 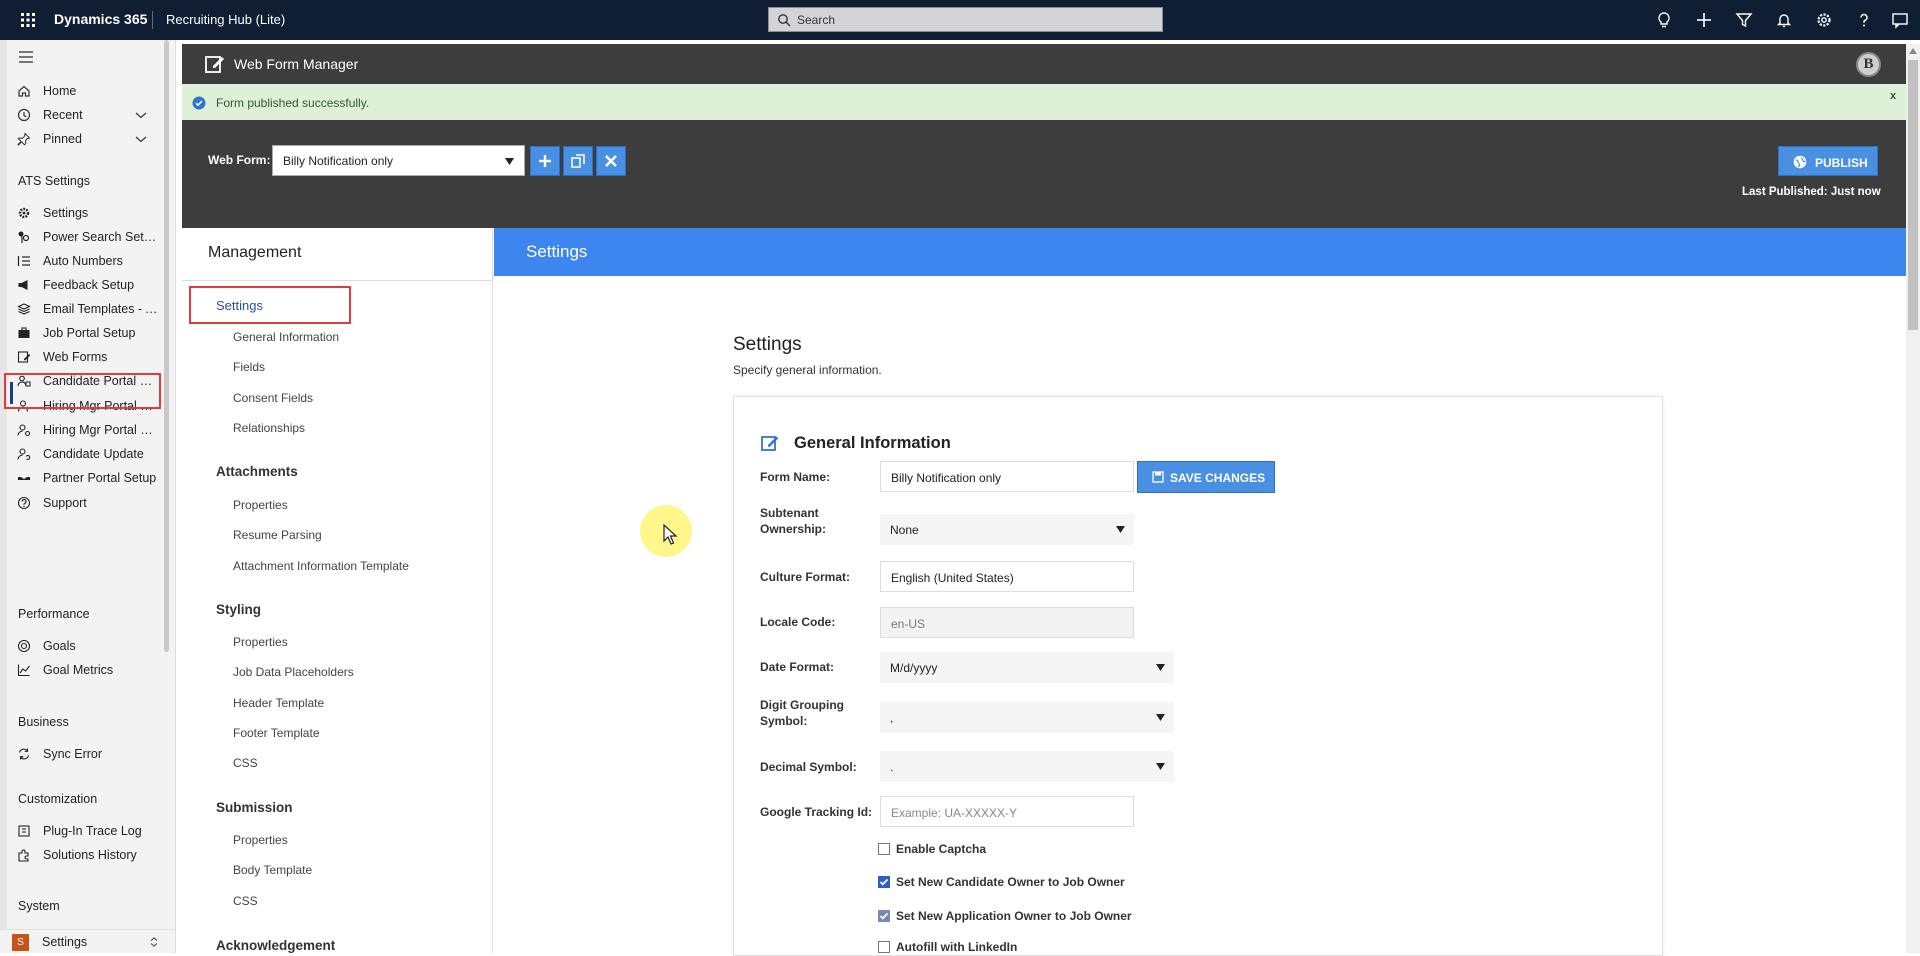 I want to click on copy-form-button, so click(x=578, y=161).